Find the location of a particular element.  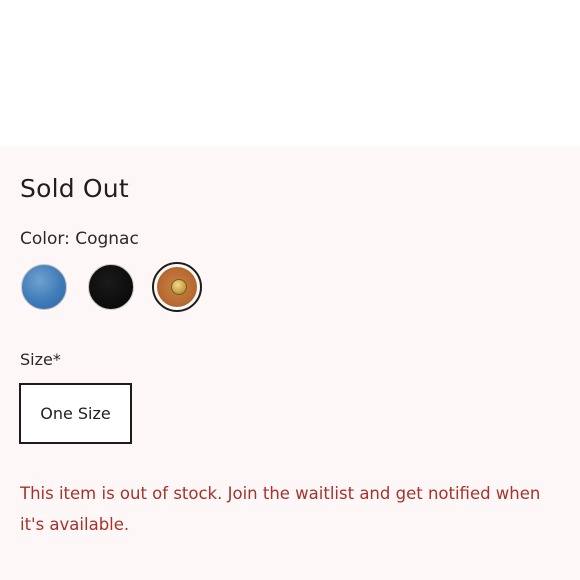

availability-status: Sold Out is located at coordinates (74, 188).